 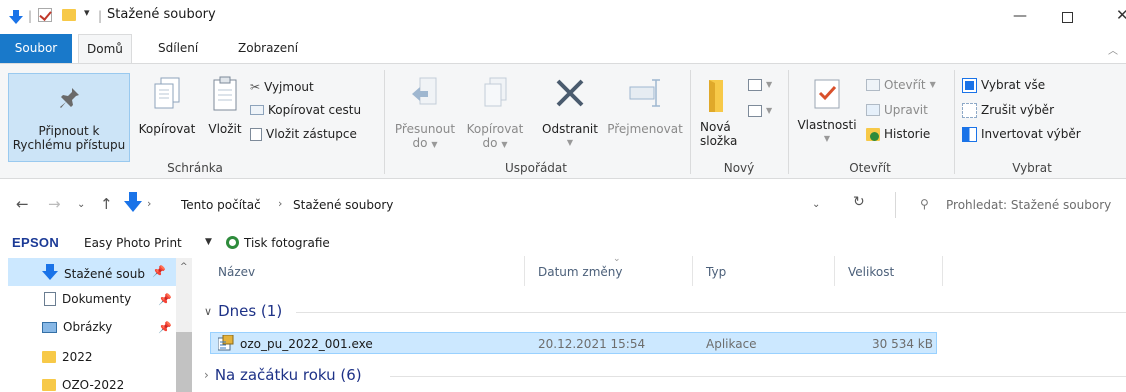 I want to click on new-folder-icon, so click(x=69, y=15).